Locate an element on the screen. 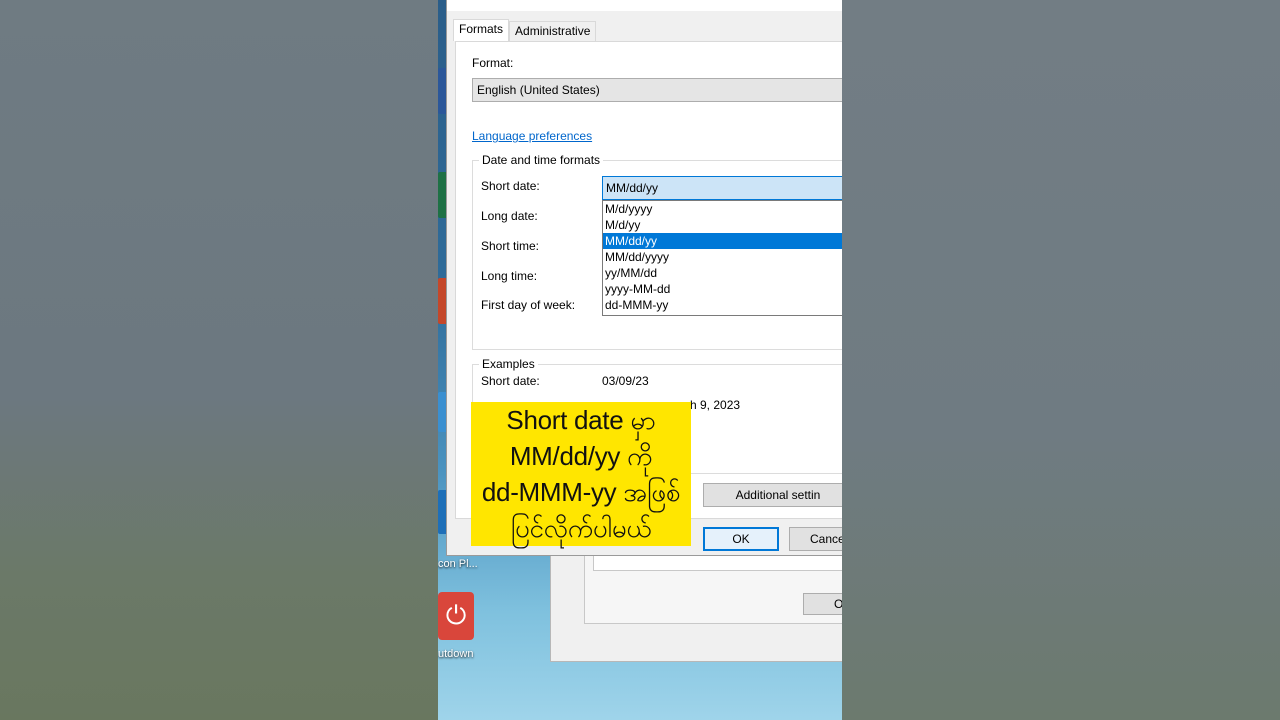  example-long-date-value: h 9, 2023 is located at coordinates (715, 405).